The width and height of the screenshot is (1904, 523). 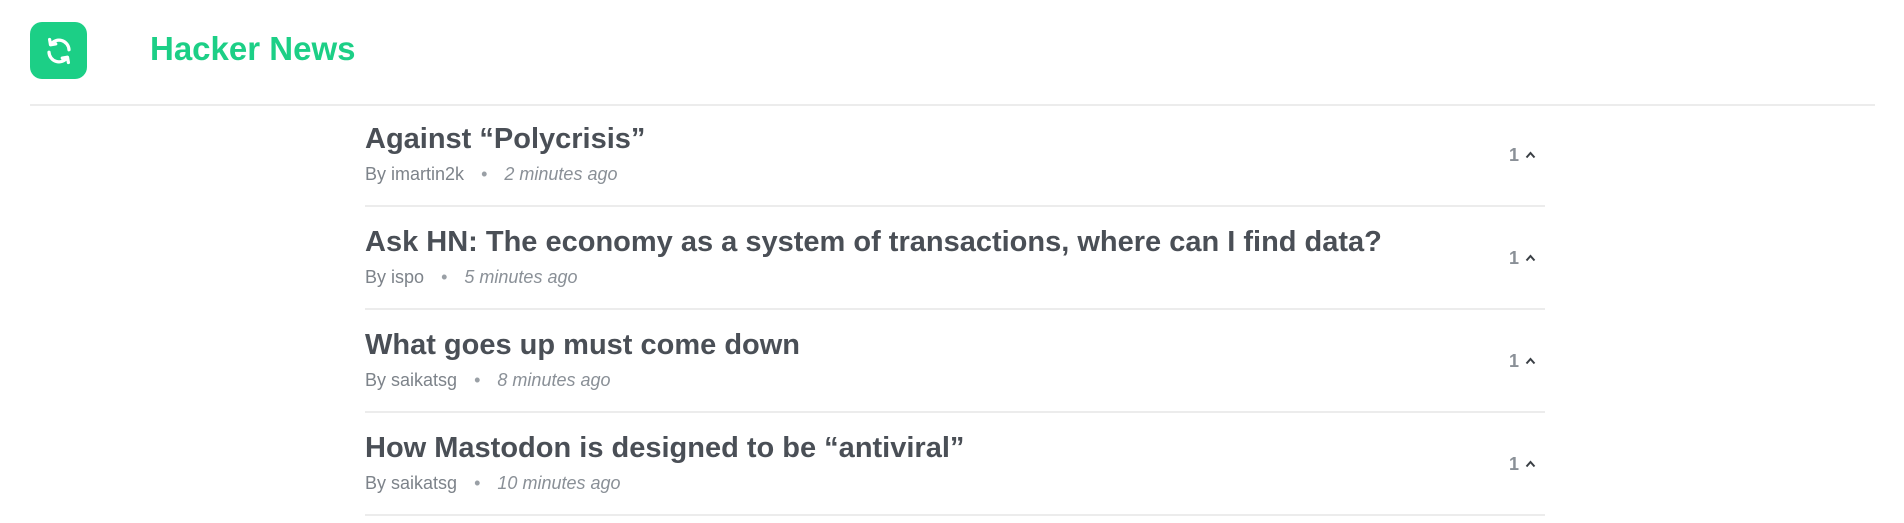 I want to click on story-author: ispo, so click(x=407, y=277).